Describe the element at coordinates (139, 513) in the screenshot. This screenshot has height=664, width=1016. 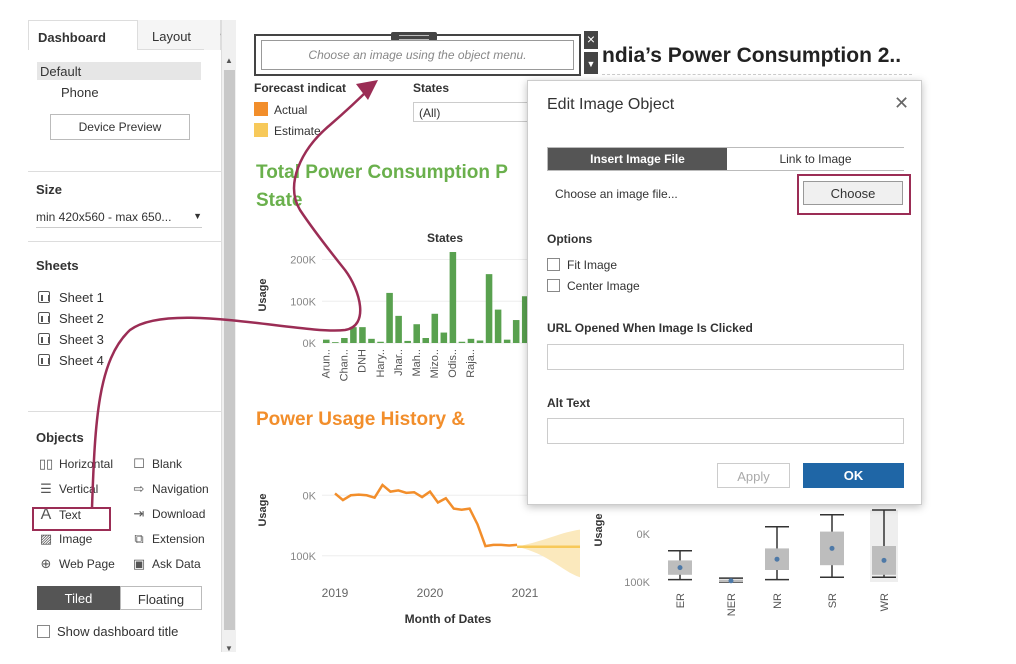
I see `download-icon: ⇥` at that location.